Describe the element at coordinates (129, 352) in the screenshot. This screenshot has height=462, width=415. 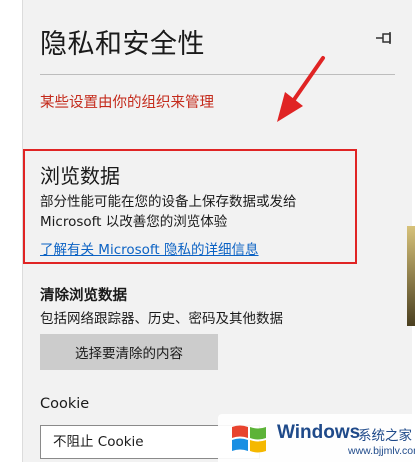
I see `choose-what-to-clear-button: 选择要清除的内容` at that location.